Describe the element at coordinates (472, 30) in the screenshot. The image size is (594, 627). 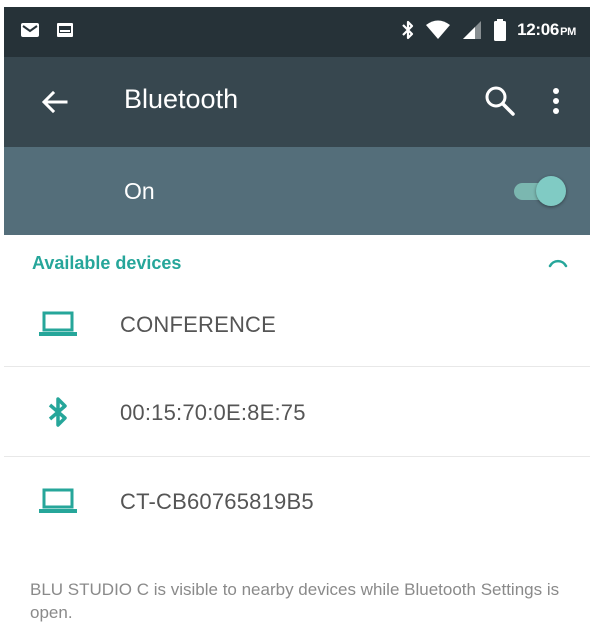
I see `signal-icon` at that location.